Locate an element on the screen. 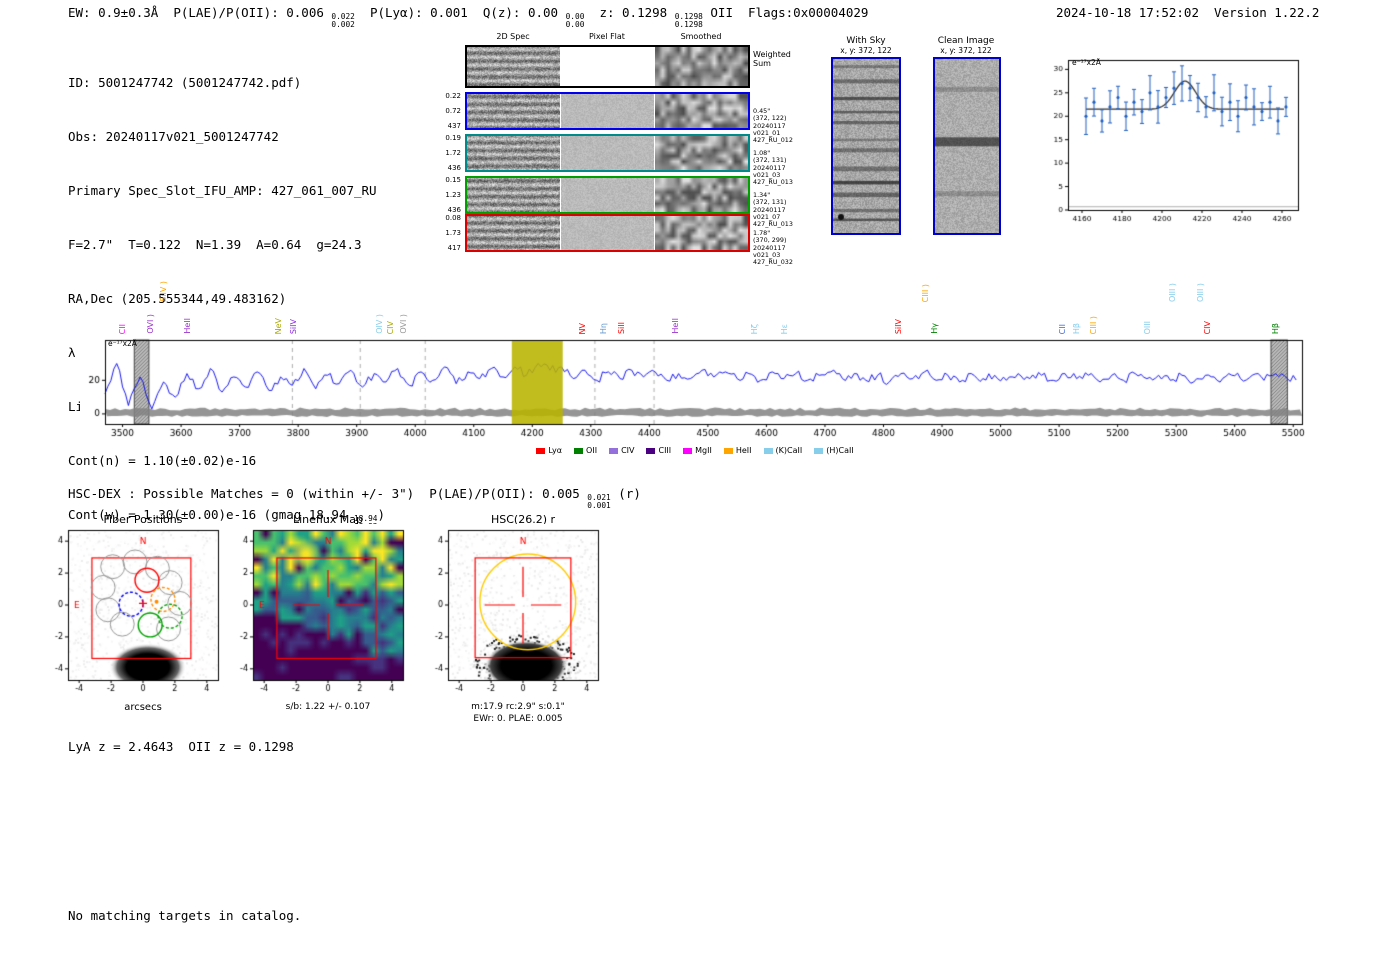 The height and width of the screenshot is (953, 1400). col-header-pixelflat: Pixel Flat is located at coordinates (607, 36).